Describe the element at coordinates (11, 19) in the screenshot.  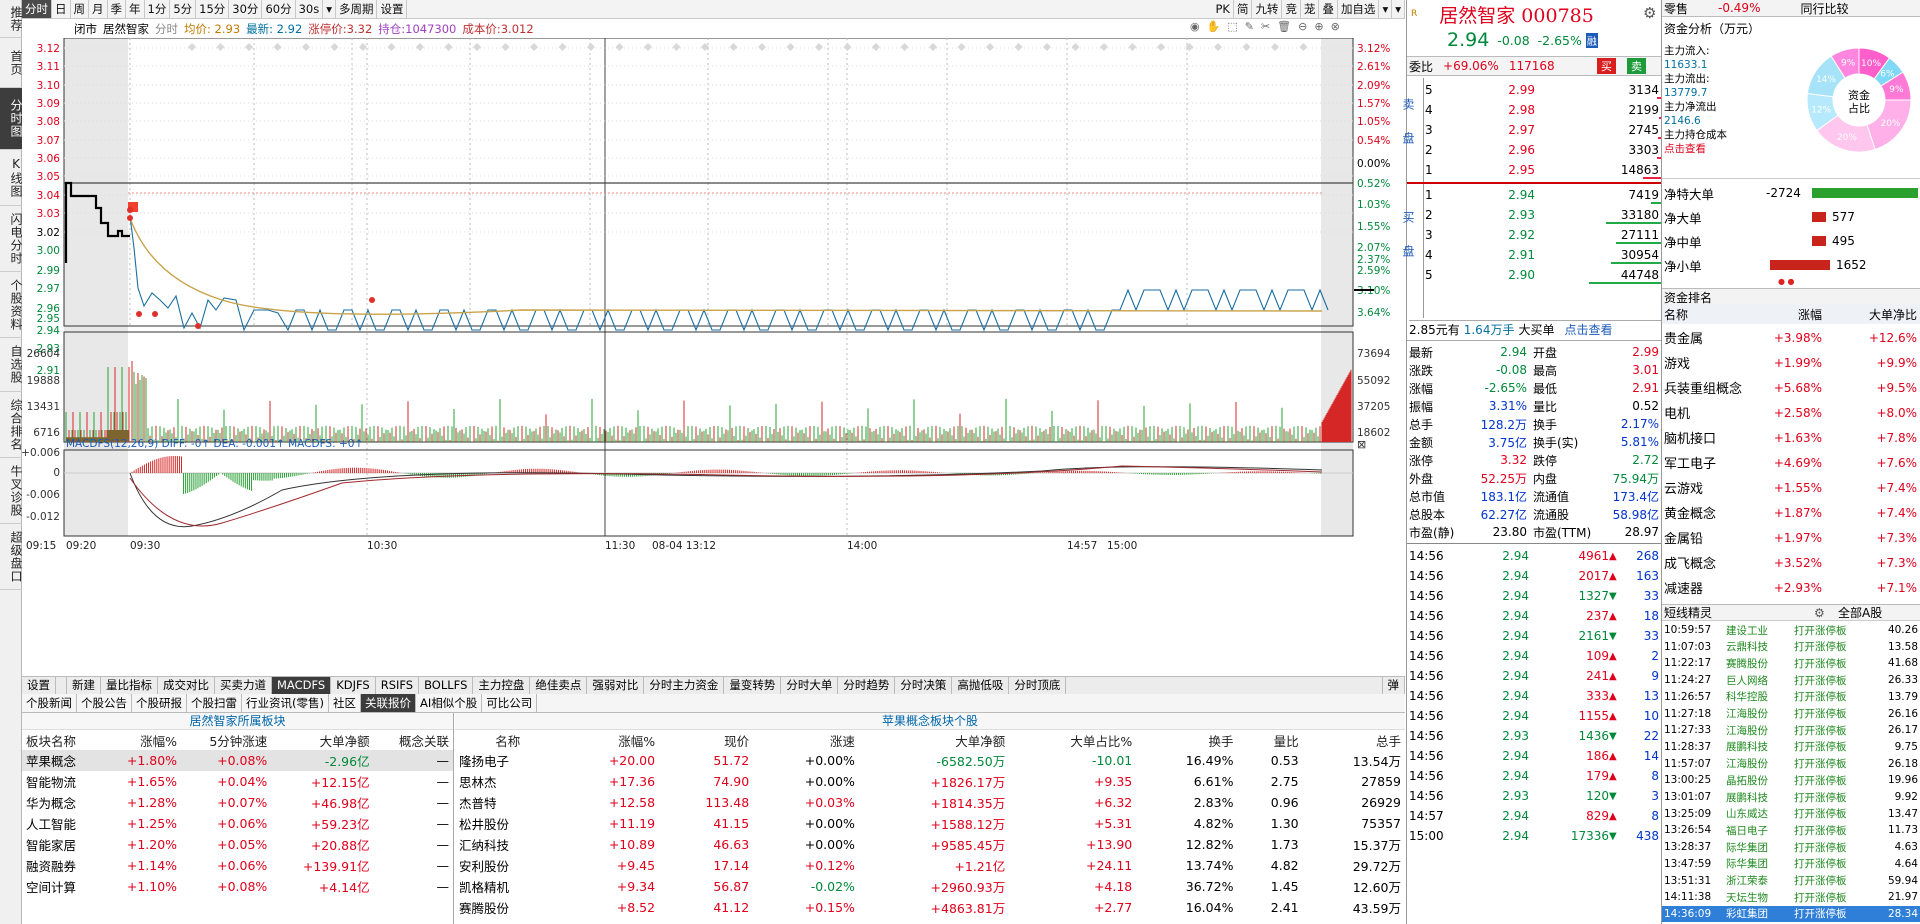
I see `nav-recommend: 推荐` at that location.